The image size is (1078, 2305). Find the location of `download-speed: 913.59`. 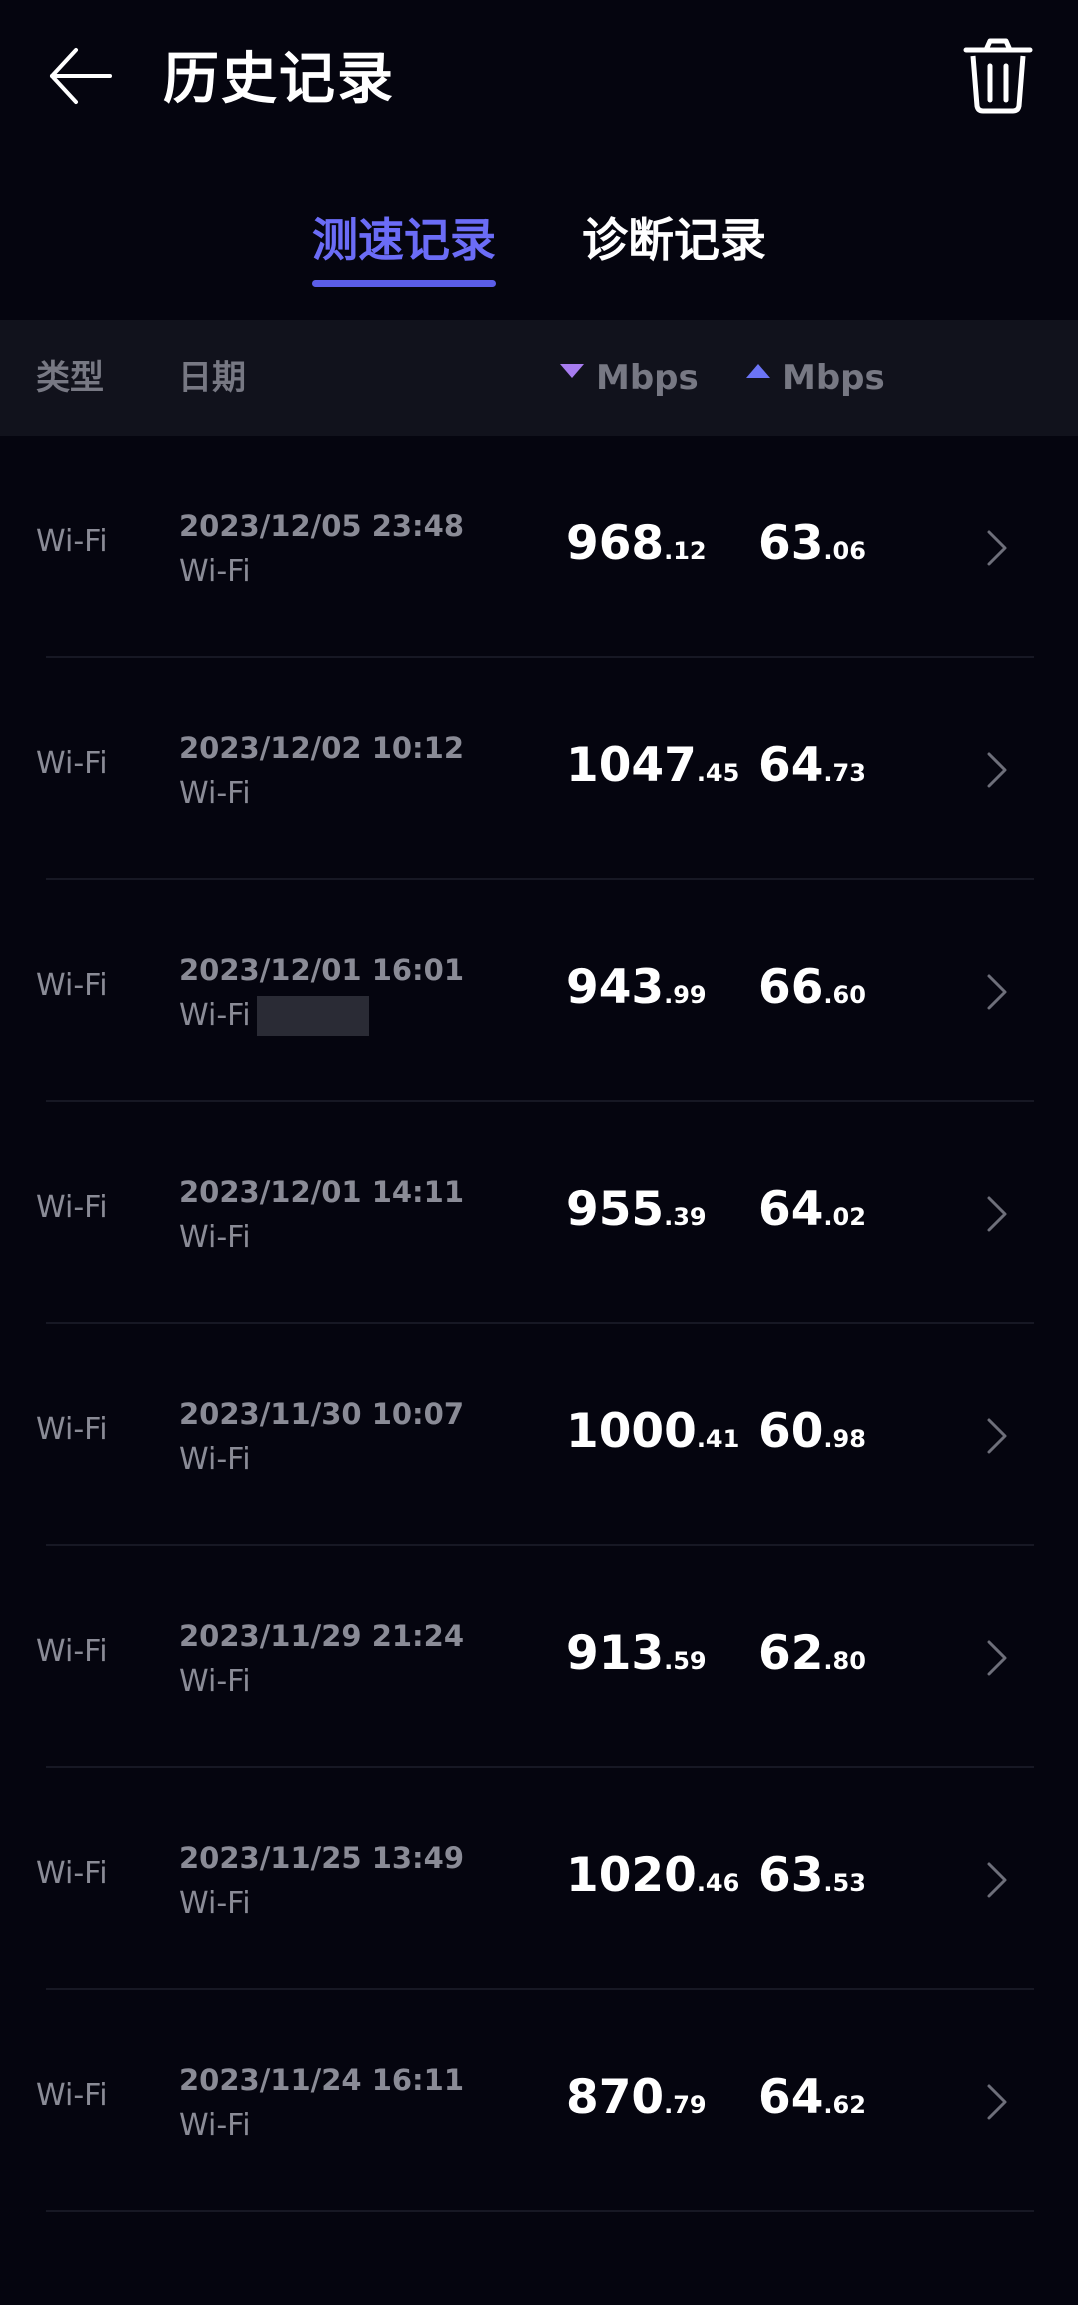

download-speed: 913.59 is located at coordinates (636, 1659).